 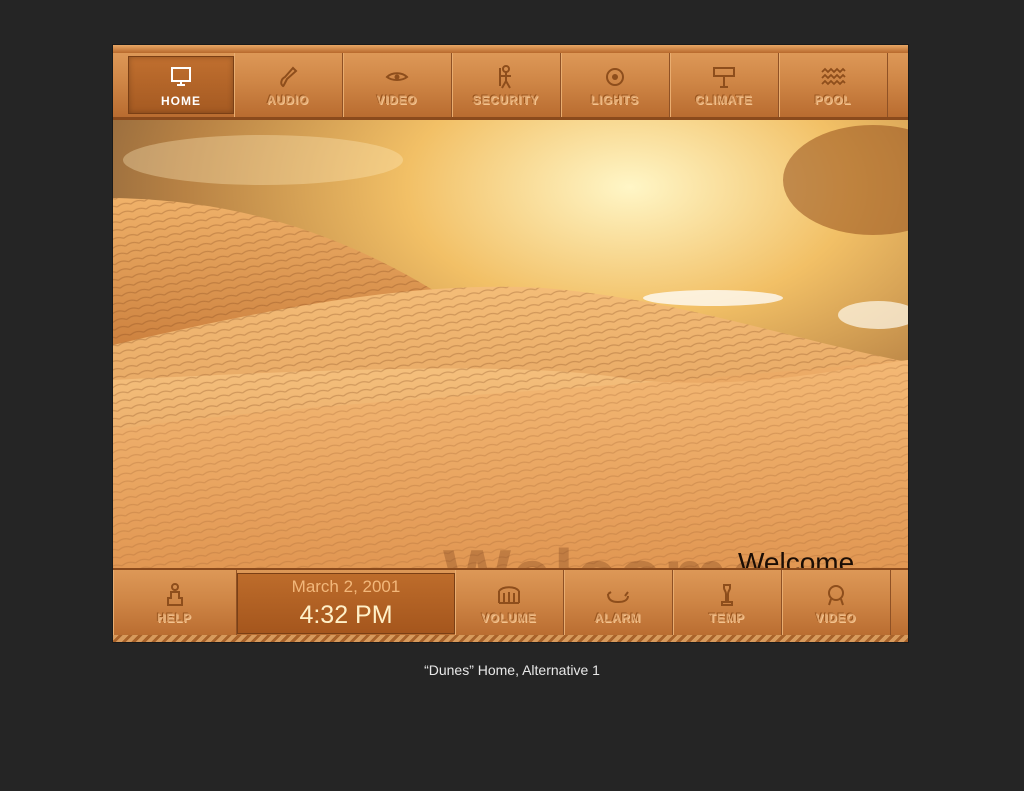 What do you see at coordinates (727, 595) in the screenshot?
I see `vessel-icon` at bounding box center [727, 595].